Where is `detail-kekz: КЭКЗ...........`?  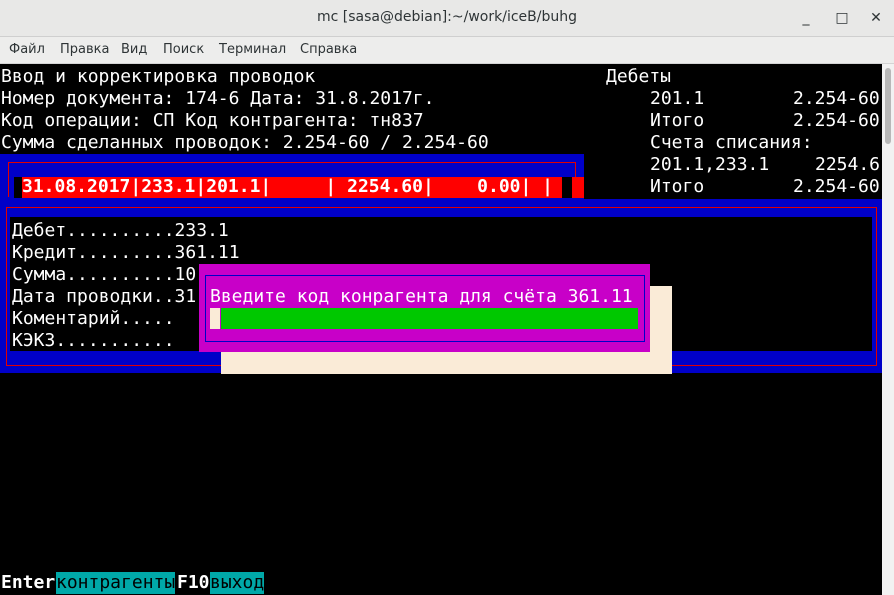 detail-kekz: КЭКЗ........... is located at coordinates (93, 340).